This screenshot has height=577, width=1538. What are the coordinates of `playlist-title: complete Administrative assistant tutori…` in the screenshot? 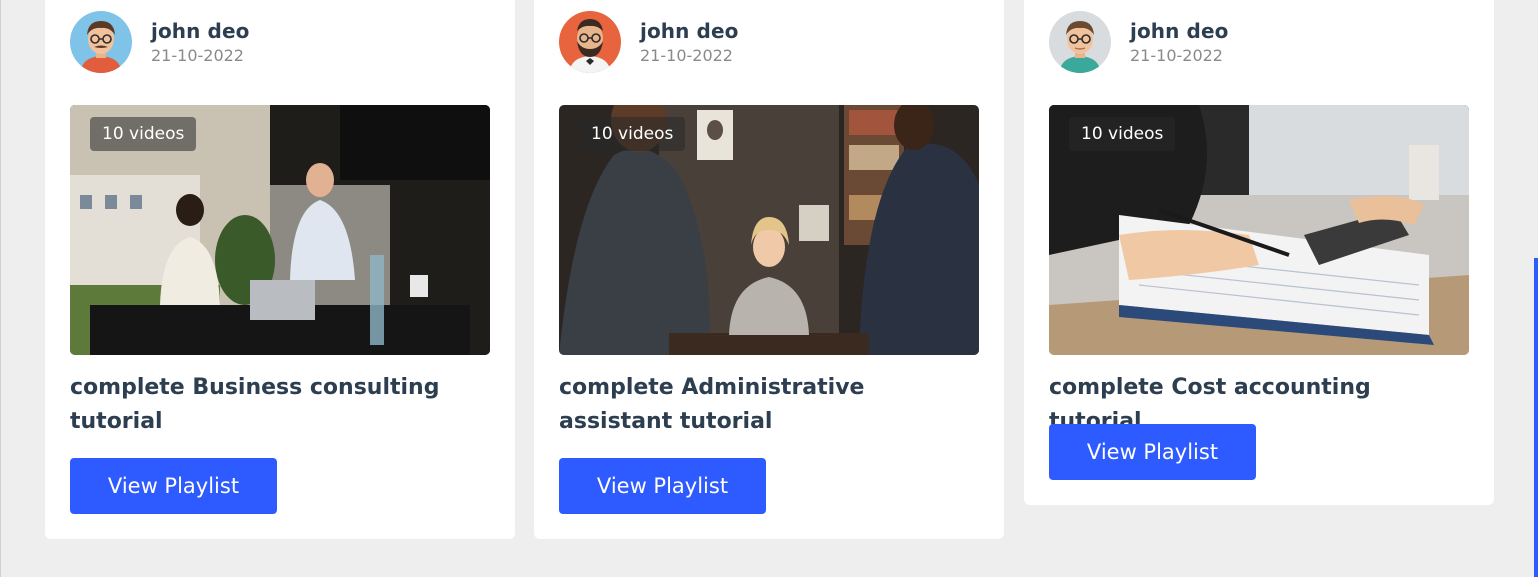 It's located at (712, 404).